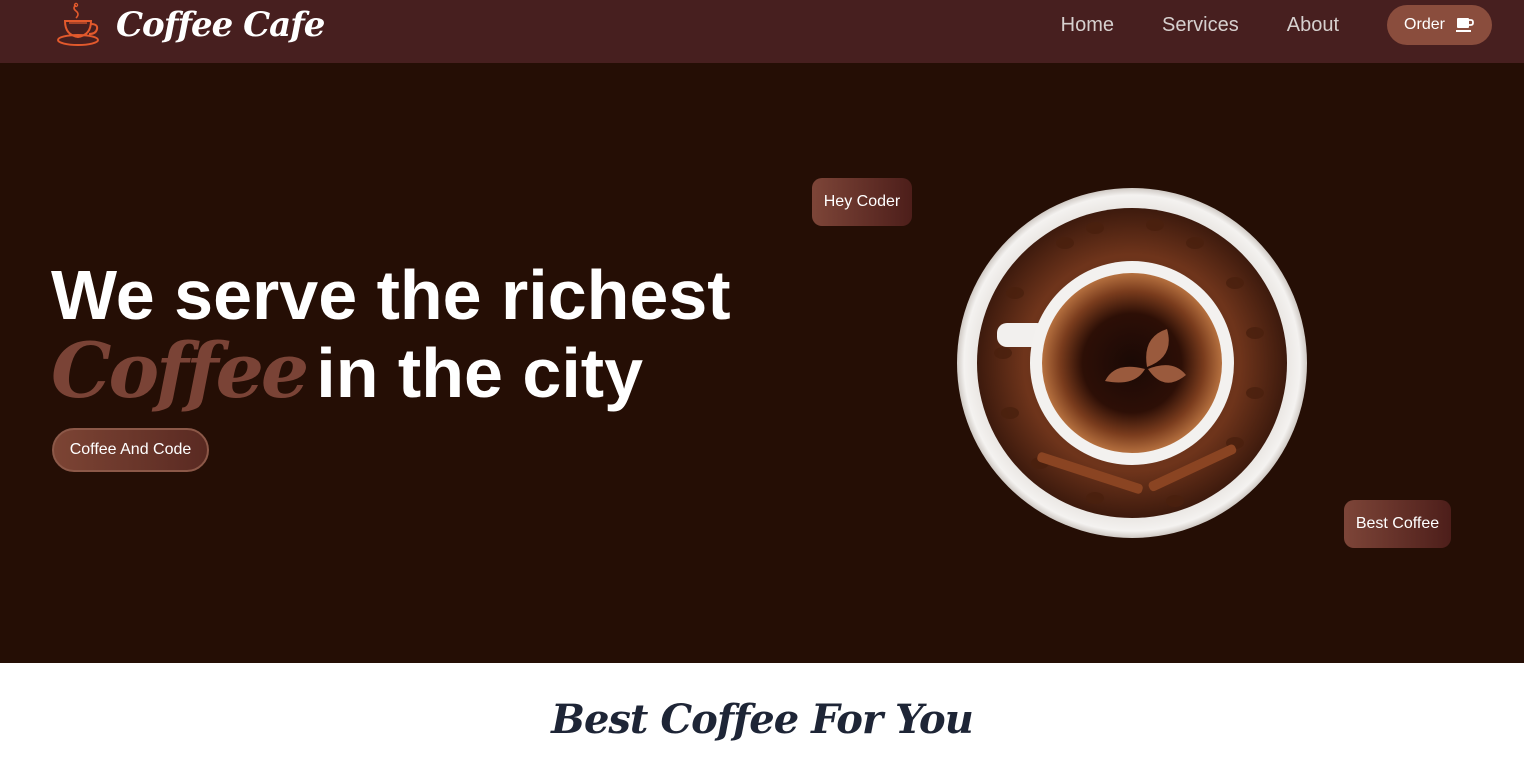  What do you see at coordinates (1276, 25) in the screenshot?
I see `main-nav: Home Services About Order` at bounding box center [1276, 25].